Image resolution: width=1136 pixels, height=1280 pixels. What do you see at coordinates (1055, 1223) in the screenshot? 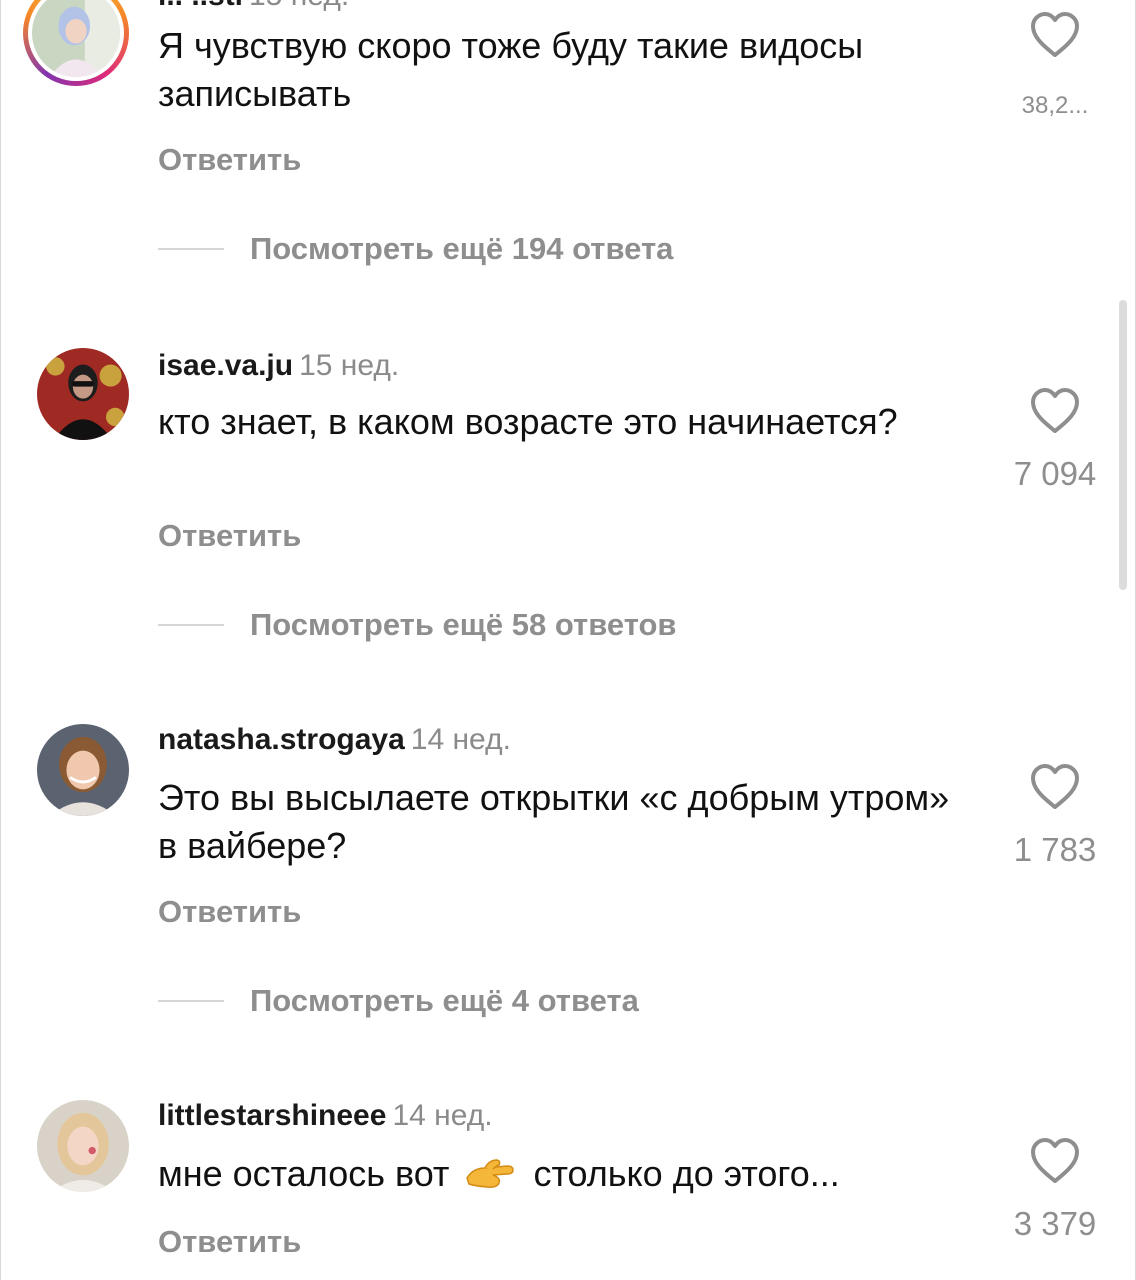
I see `like-count: 3 379` at bounding box center [1055, 1223].